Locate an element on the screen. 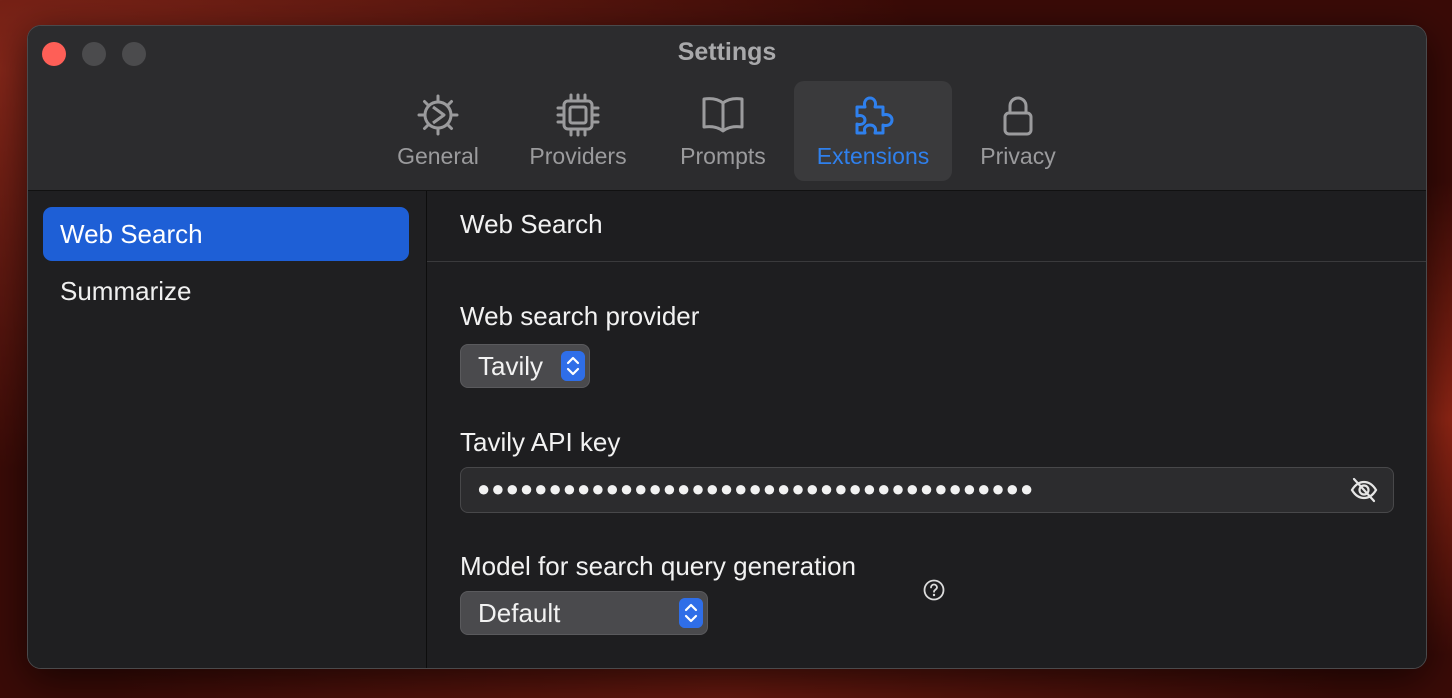 This screenshot has width=1452, height=698. tab-prompts: Prompts is located at coordinates (723, 131).